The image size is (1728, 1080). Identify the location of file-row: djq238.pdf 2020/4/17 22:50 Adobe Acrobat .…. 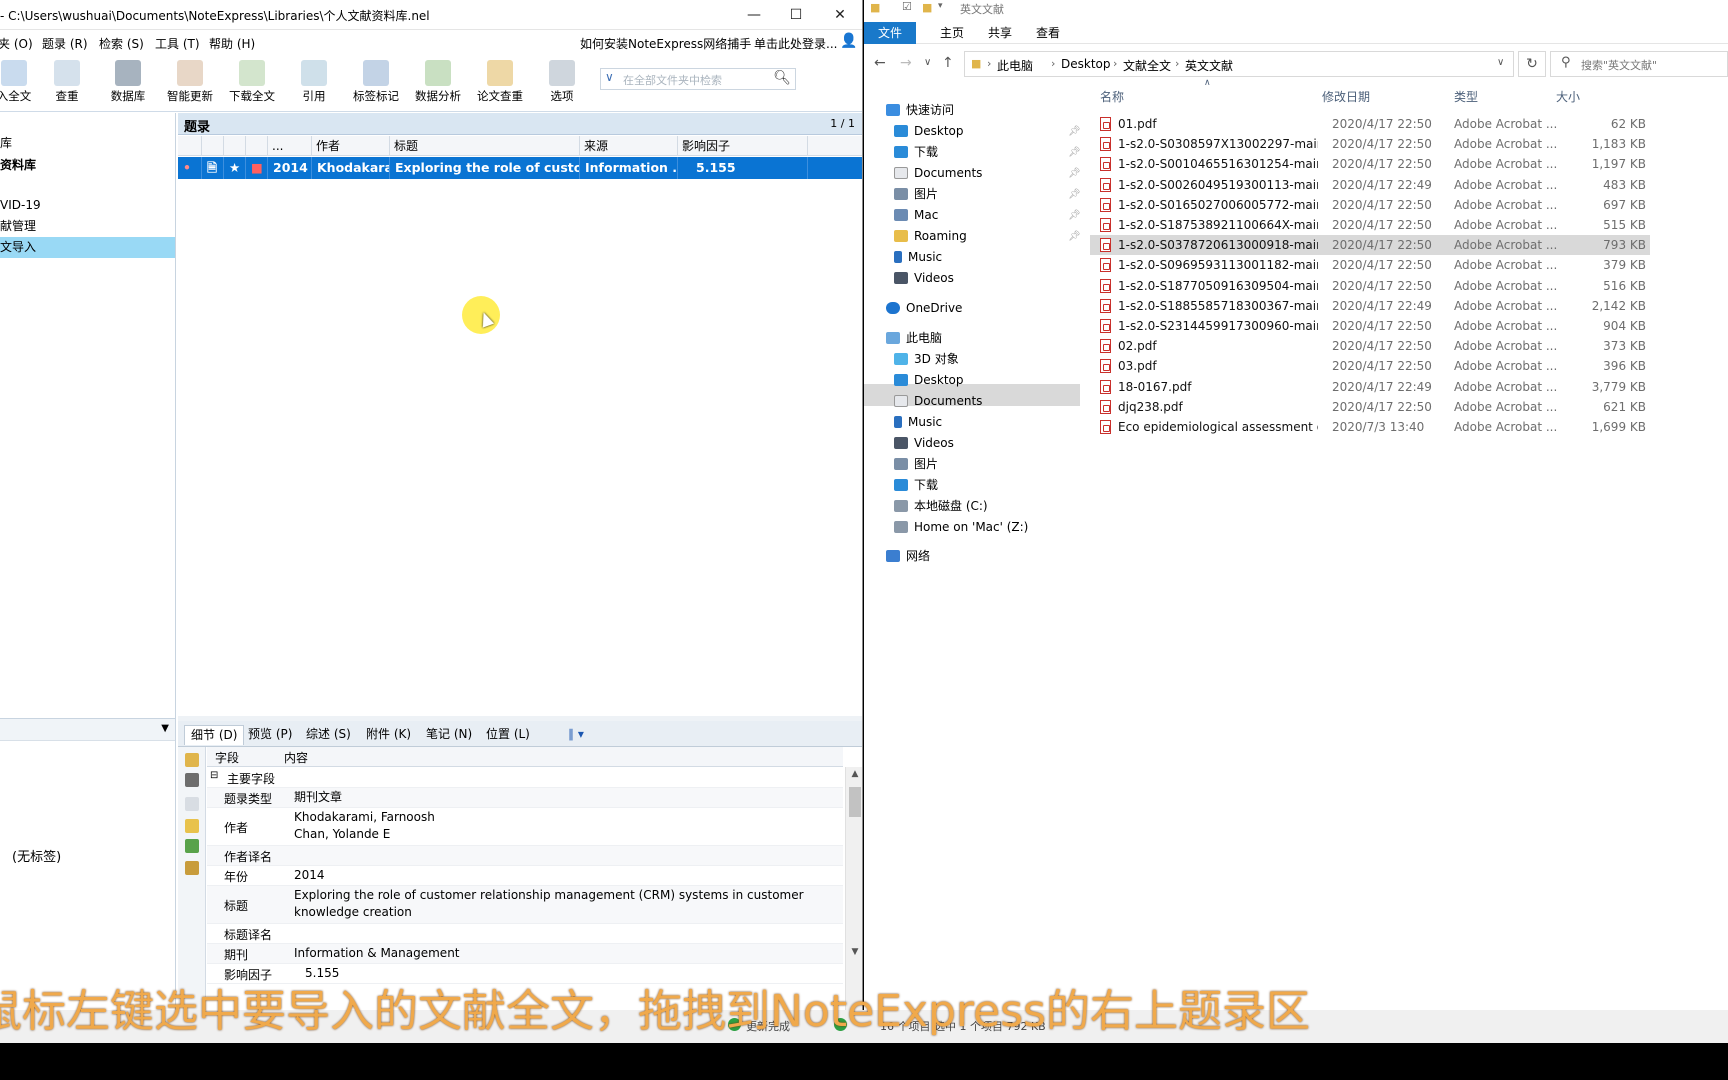
(1370, 407).